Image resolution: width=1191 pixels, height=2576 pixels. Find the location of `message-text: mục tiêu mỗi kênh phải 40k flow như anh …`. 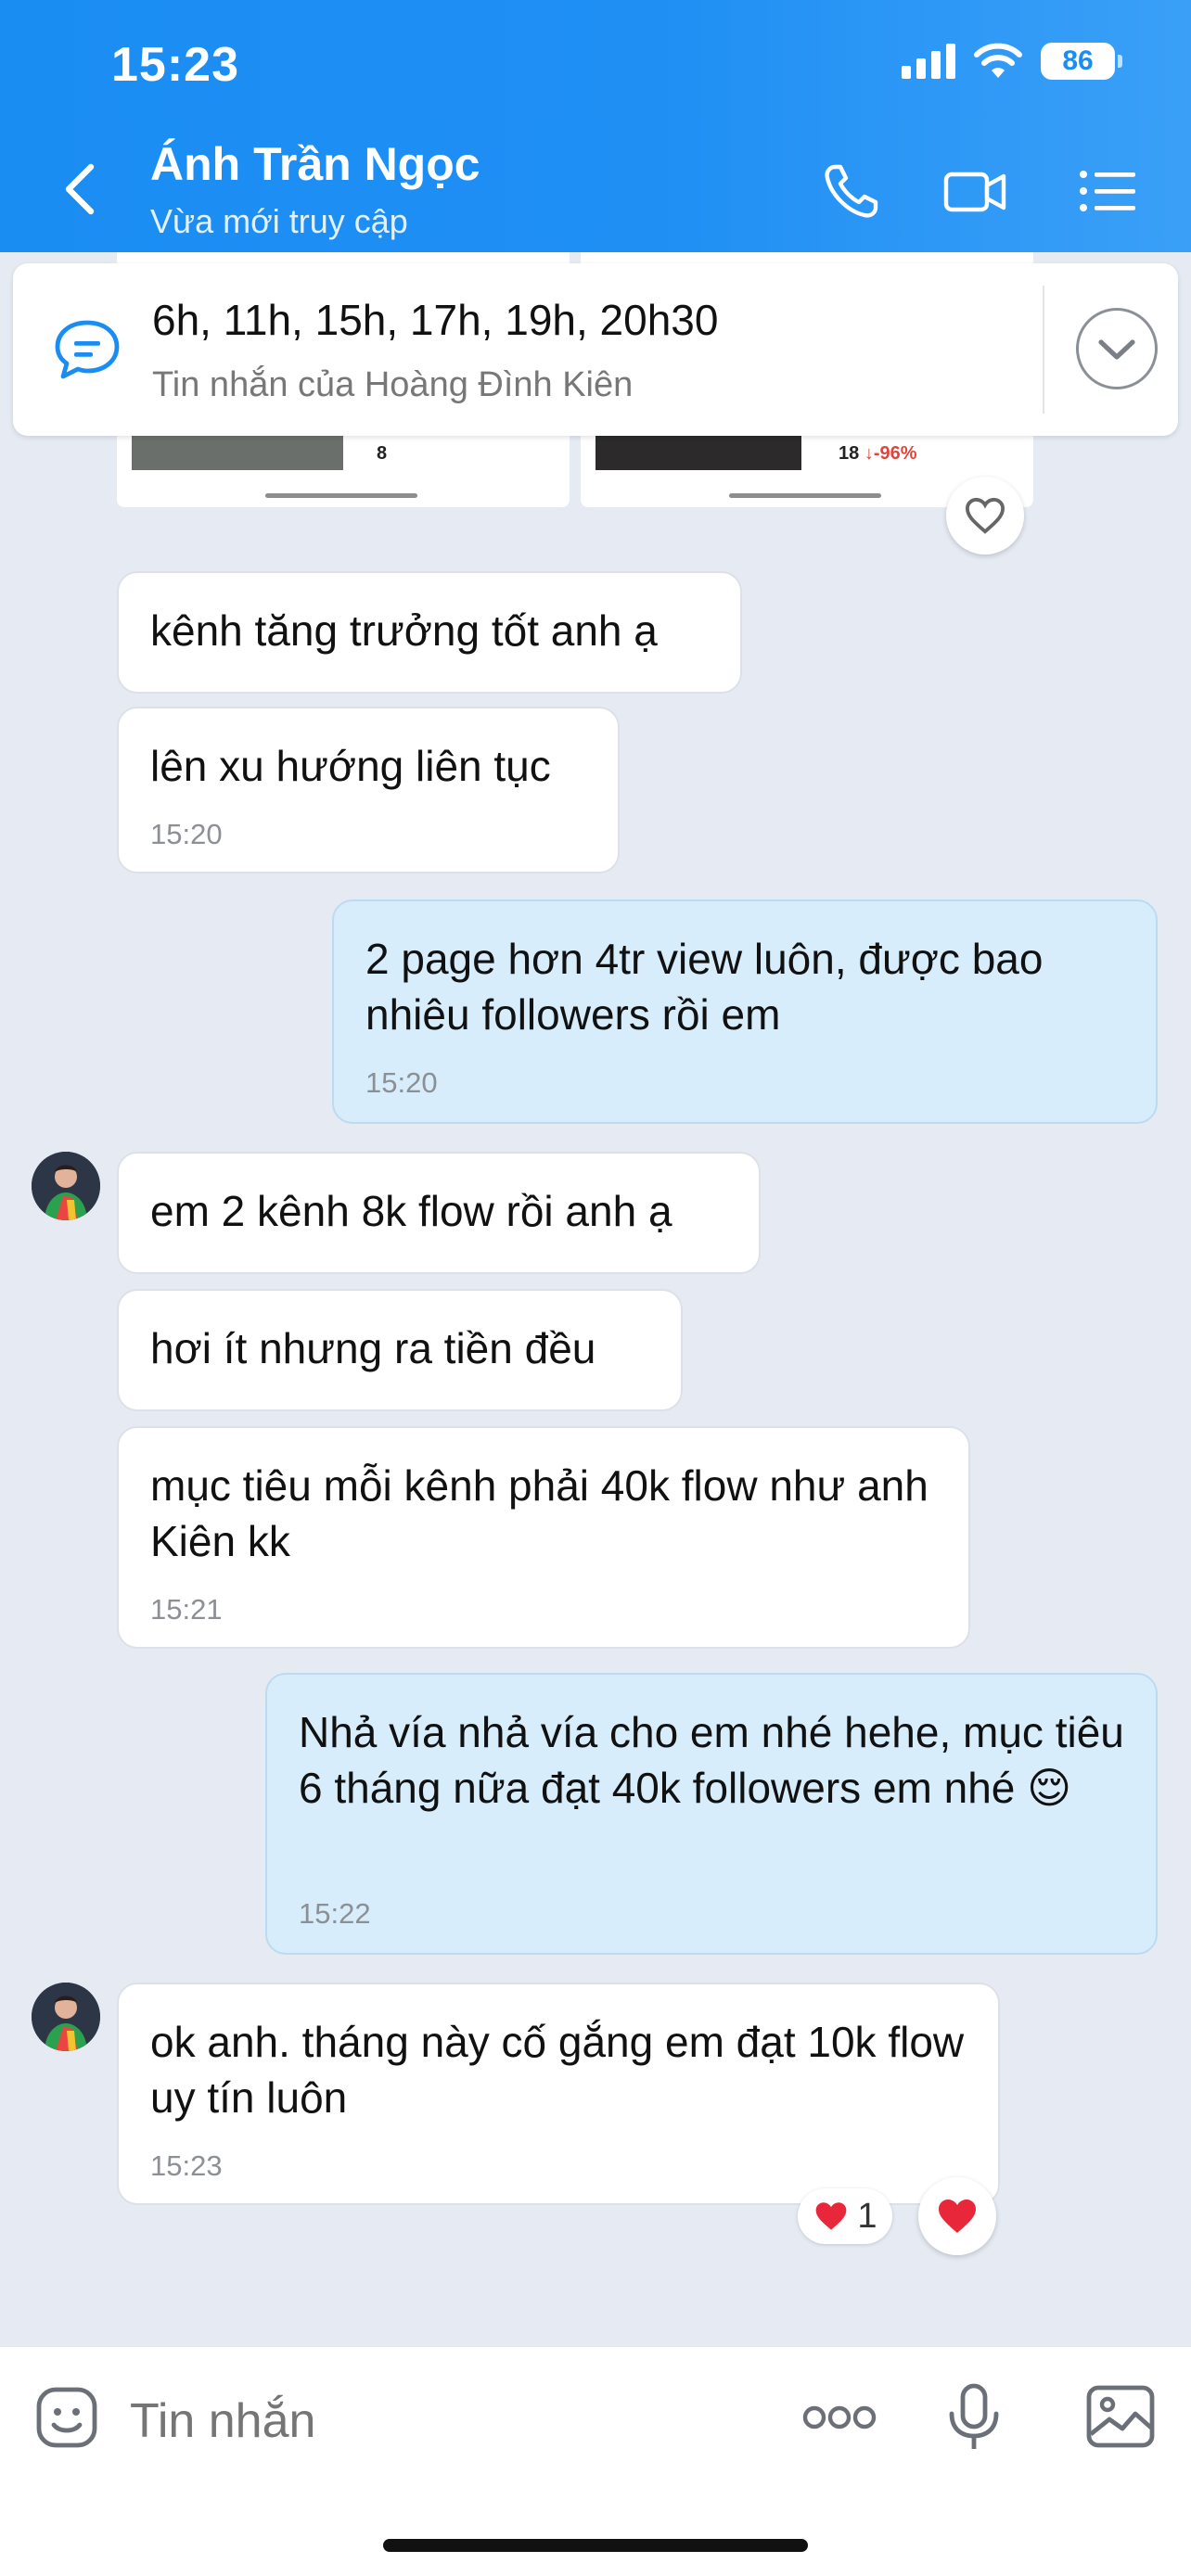

message-text: mục tiêu mỗi kênh phải 40k flow như anh … is located at coordinates (539, 1513).